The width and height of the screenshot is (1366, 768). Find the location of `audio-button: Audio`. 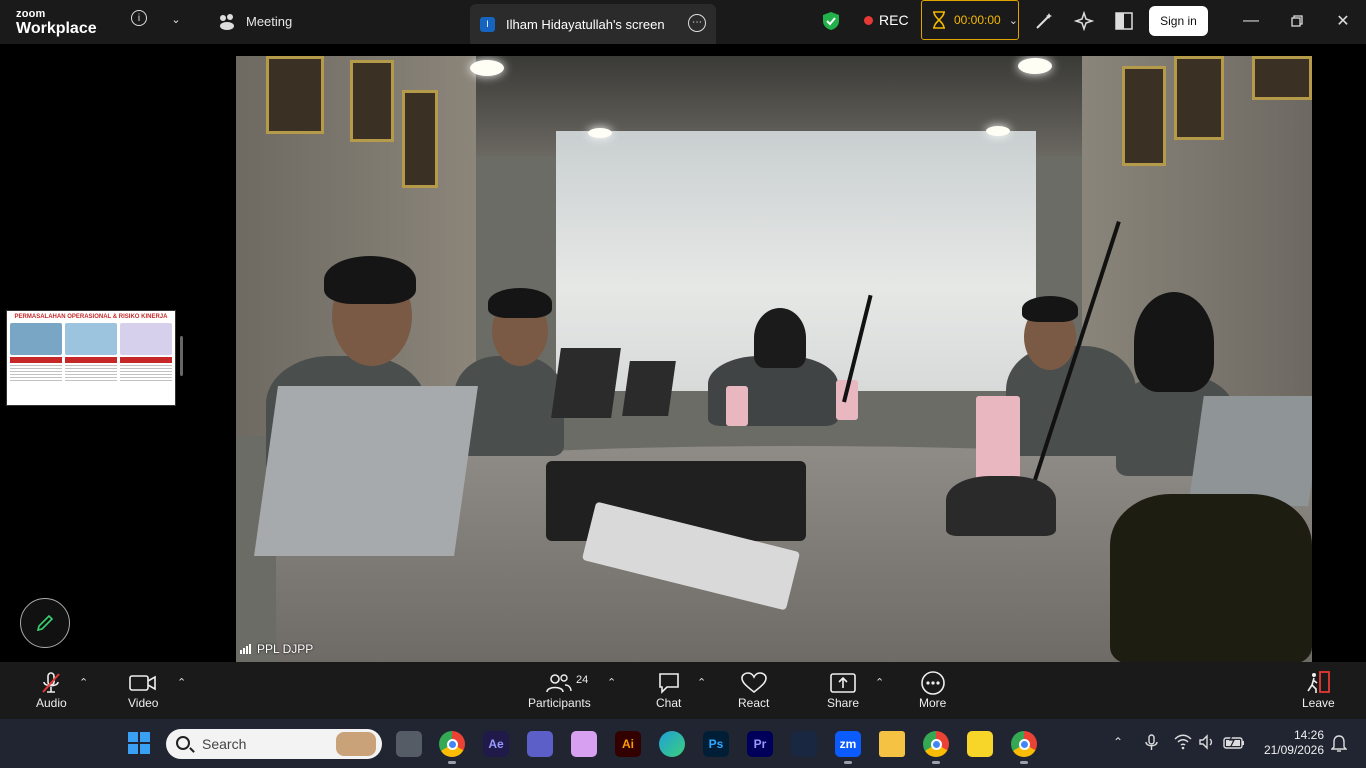

audio-button: Audio is located at coordinates (51, 690).